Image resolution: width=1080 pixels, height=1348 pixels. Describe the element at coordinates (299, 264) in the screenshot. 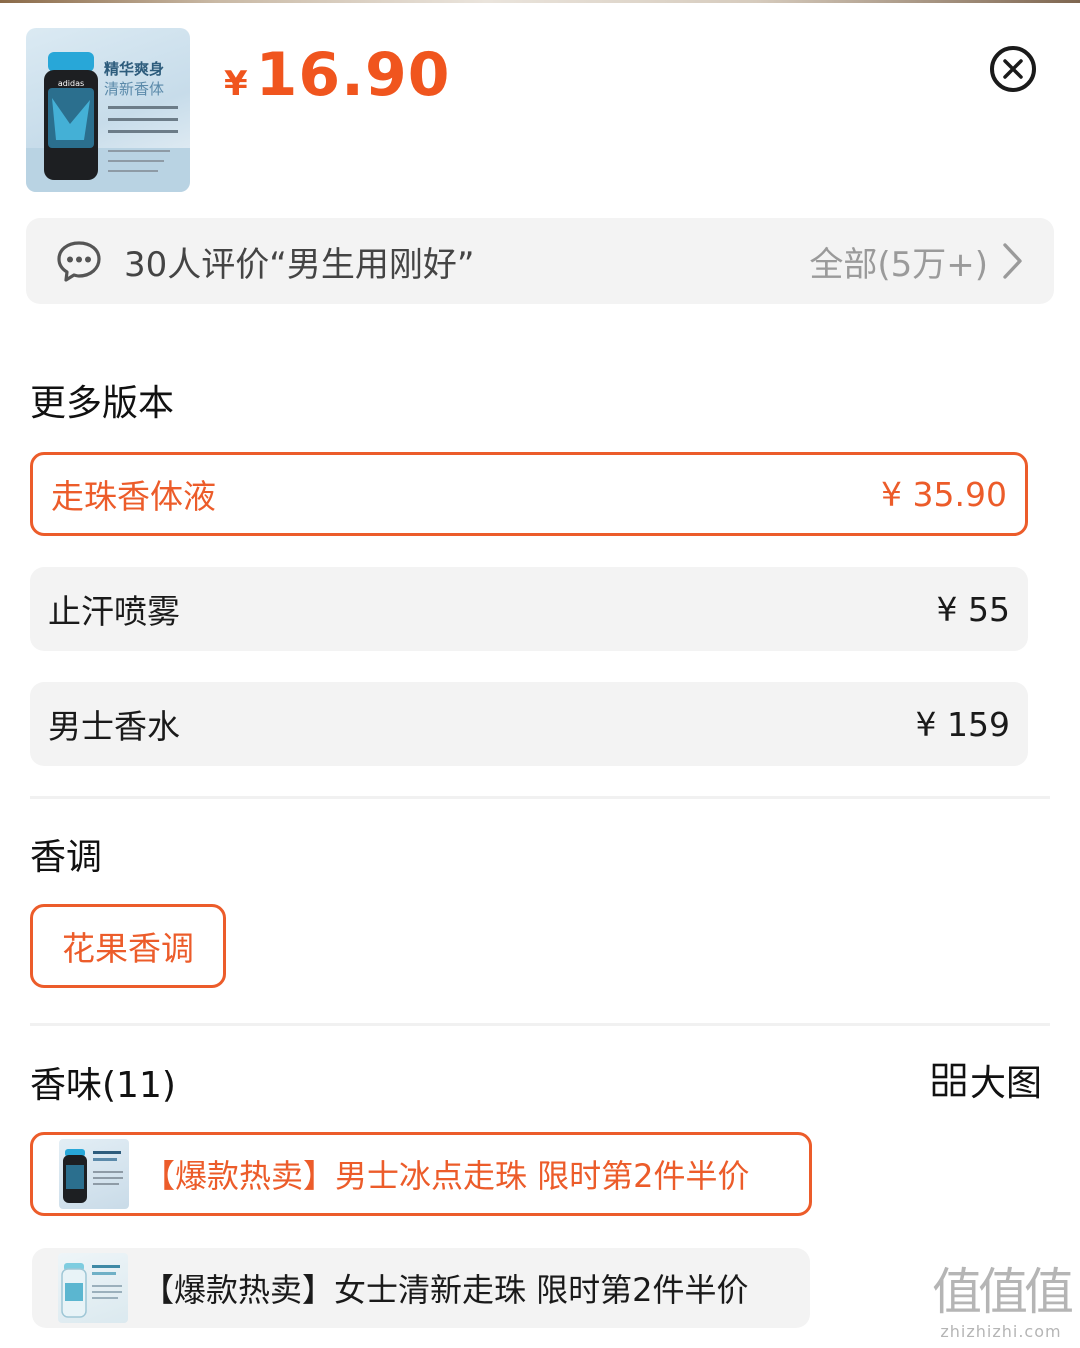

I see `review-quote: 30人评价“男生用刚好”` at that location.